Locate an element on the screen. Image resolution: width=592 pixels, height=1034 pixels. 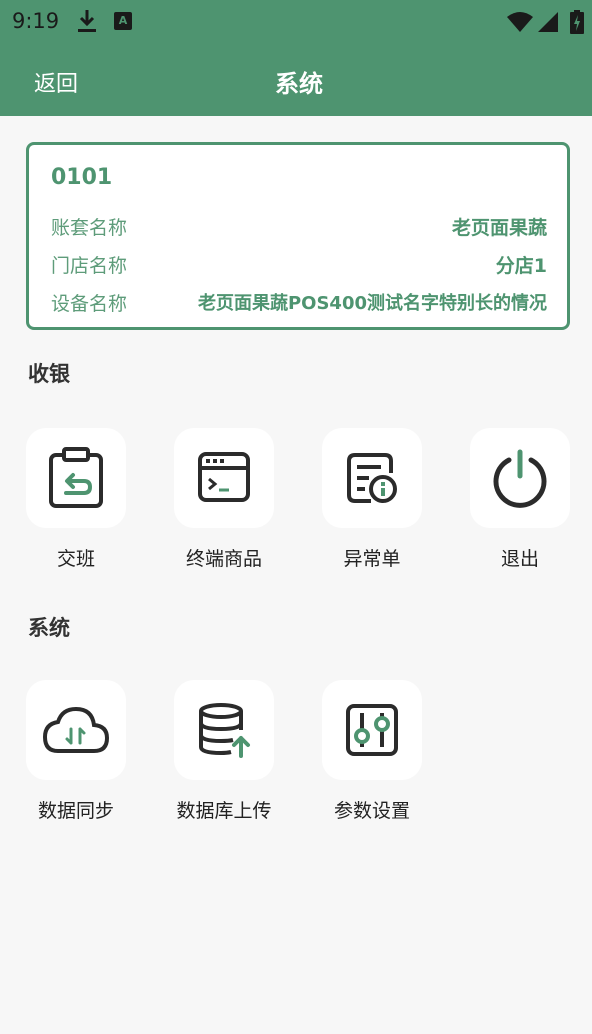
tile-label: 交班 is located at coordinates (75, 559).